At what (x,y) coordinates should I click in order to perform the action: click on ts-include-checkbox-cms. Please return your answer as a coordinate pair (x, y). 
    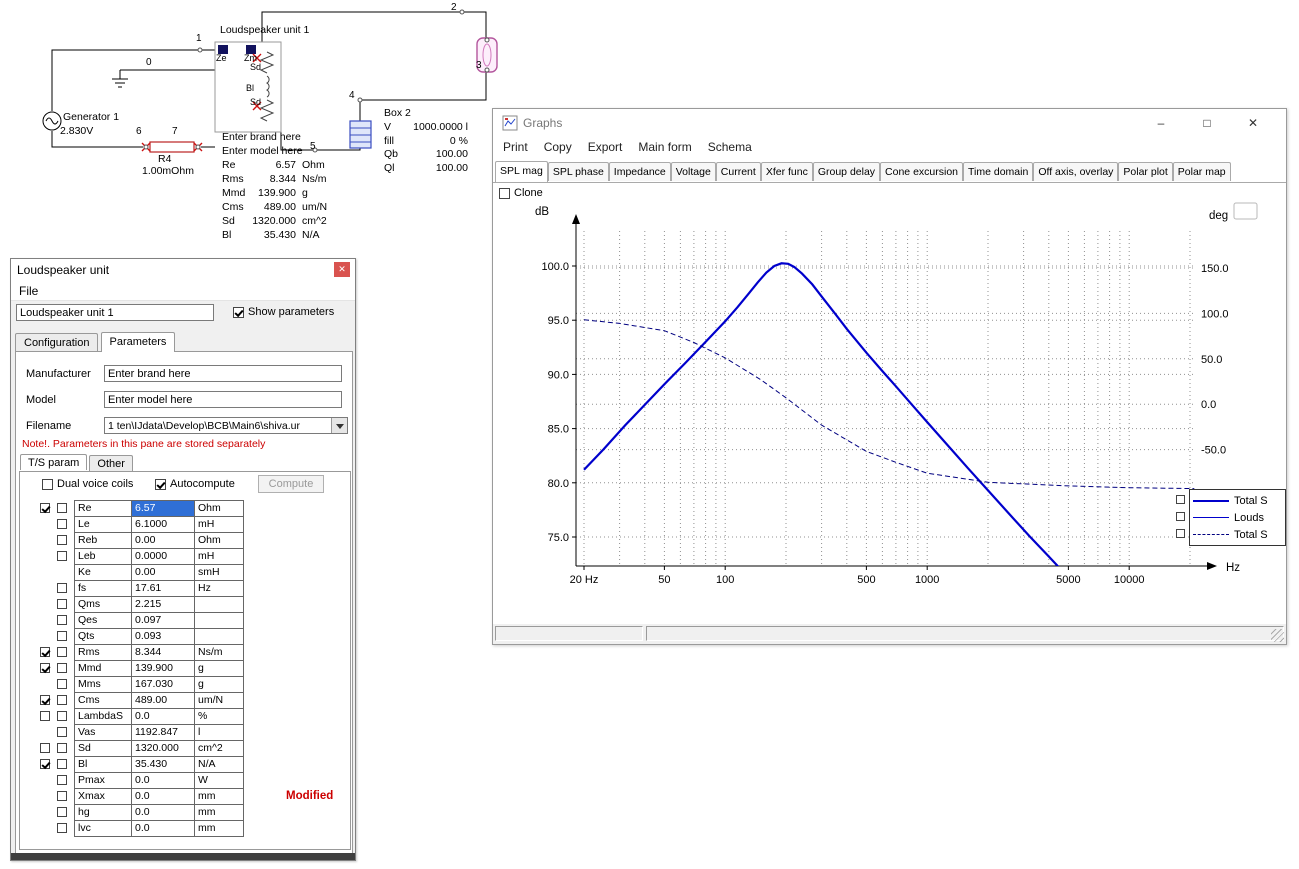
    Looking at the image, I should click on (45, 700).